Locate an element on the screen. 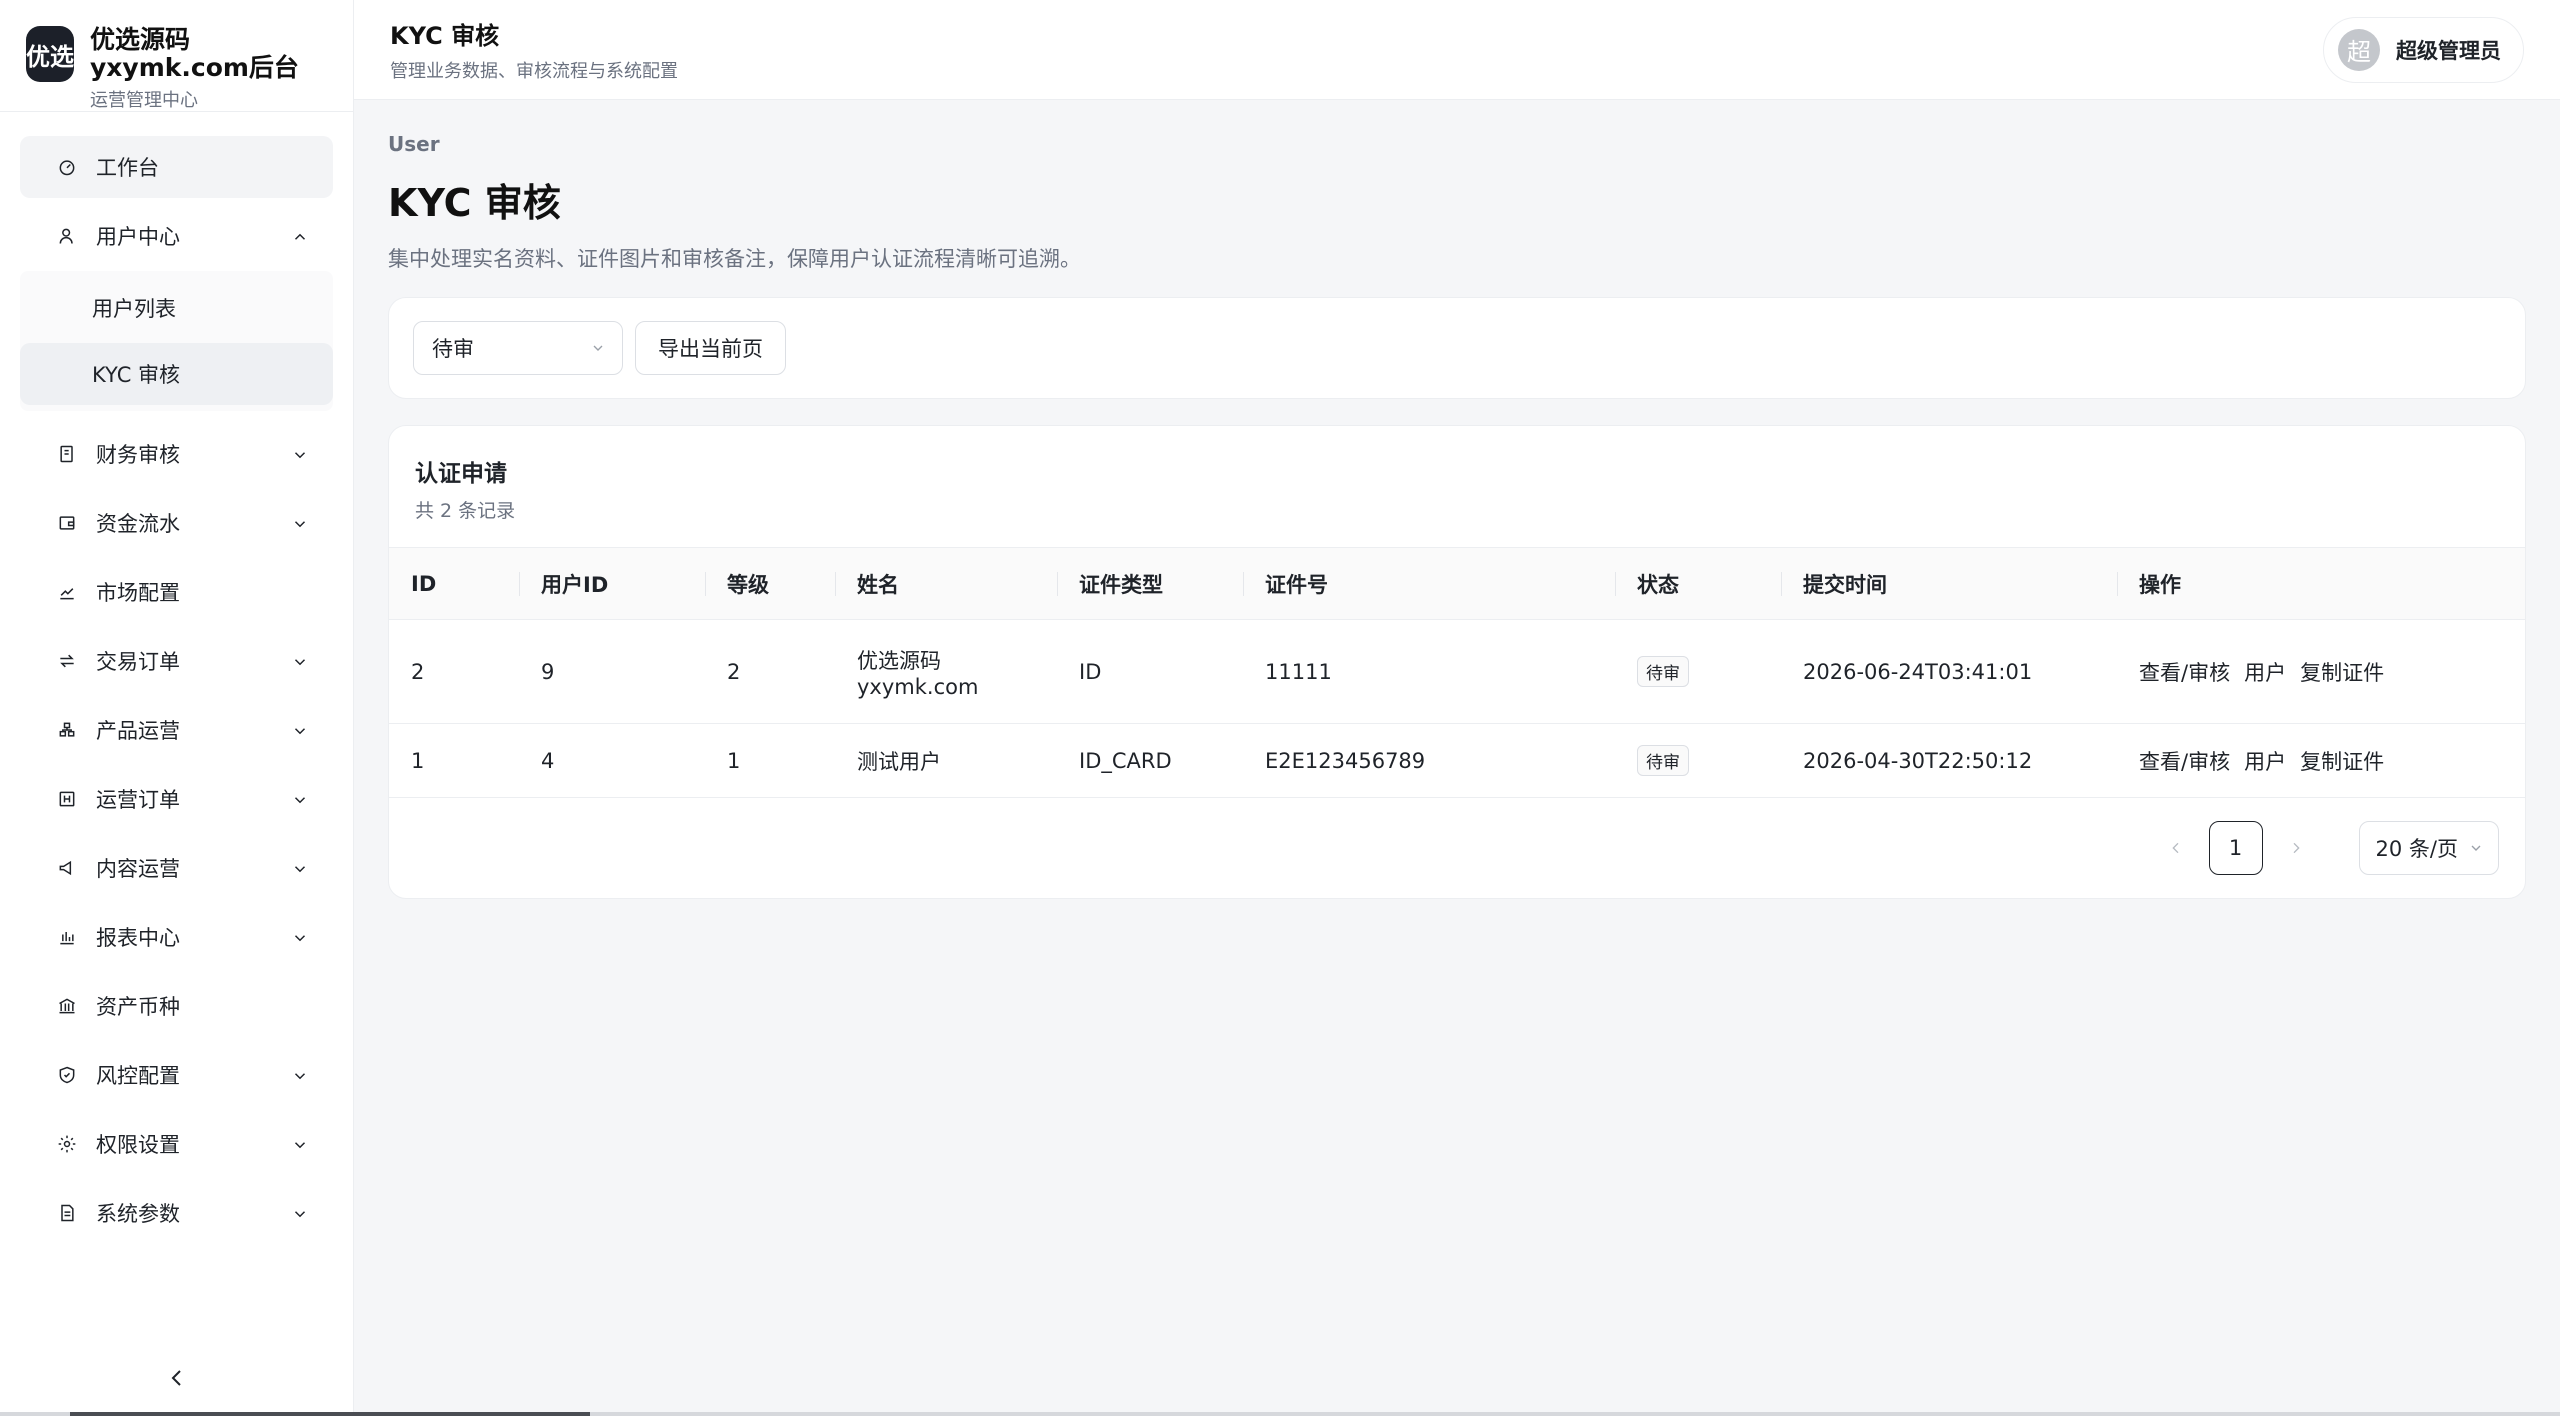  sidebar-item-label: 产品运营 is located at coordinates (138, 731).